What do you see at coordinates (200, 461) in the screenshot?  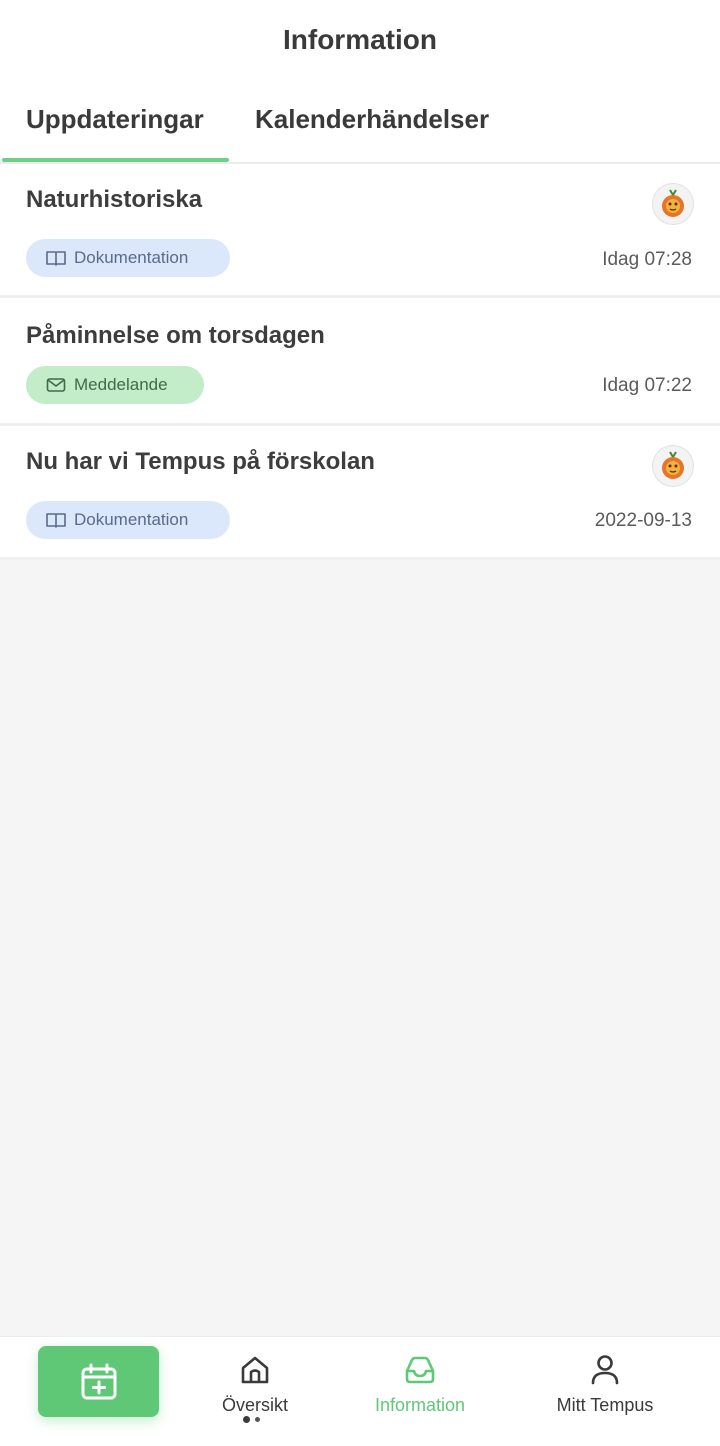 I see `item-title: Nu har vi Tempus på förskolan` at bounding box center [200, 461].